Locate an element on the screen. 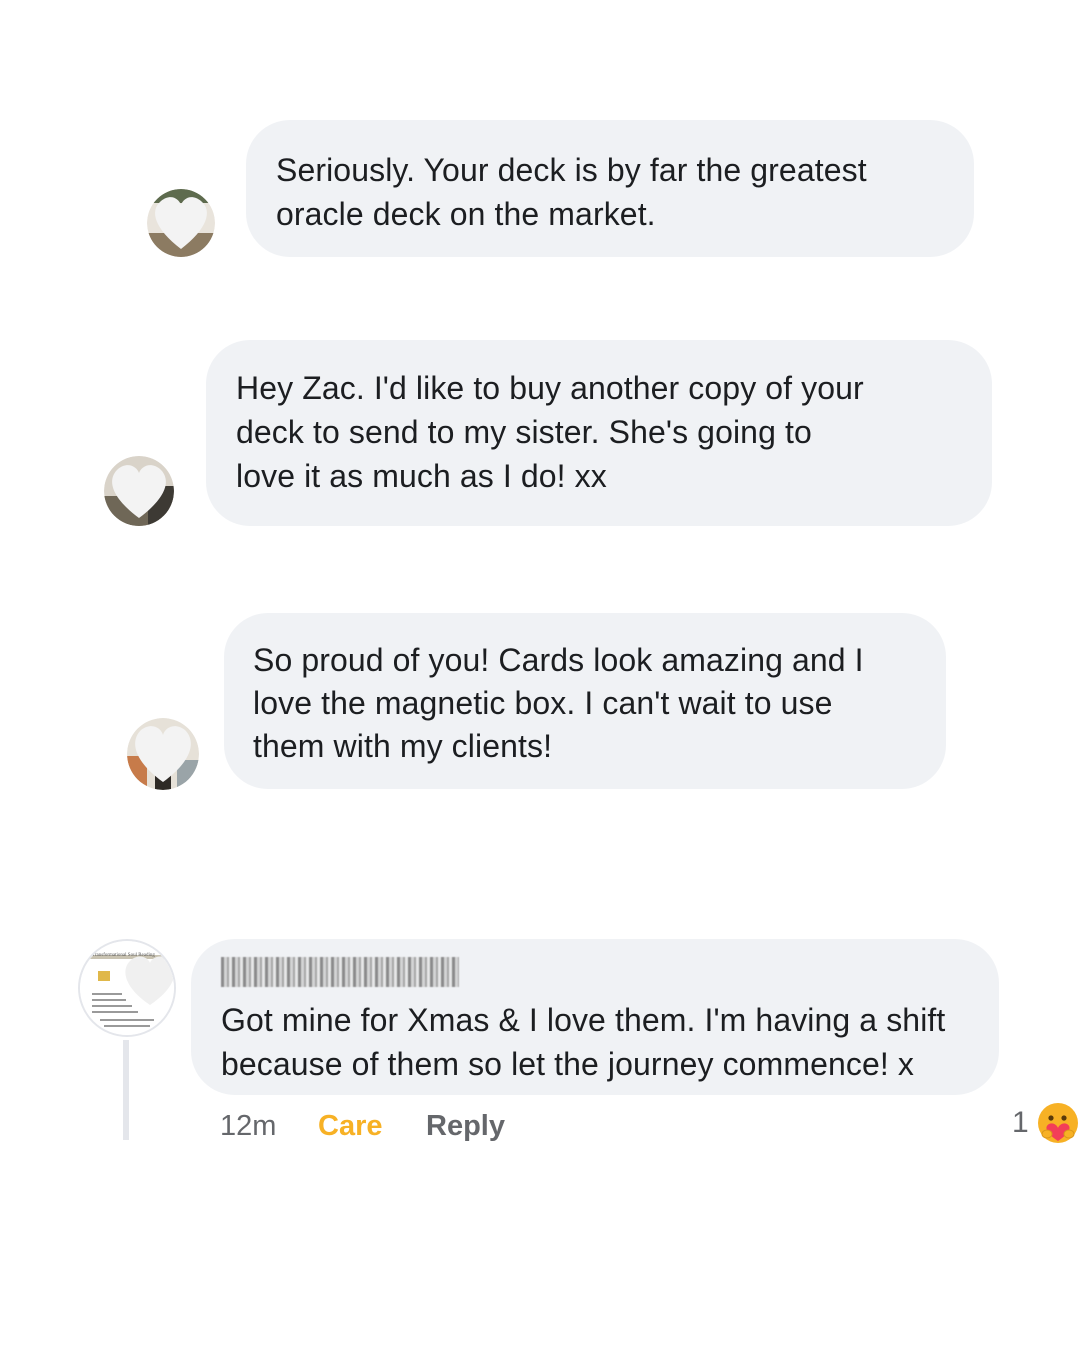 The height and width of the screenshot is (1350, 1080). care-reaction-button: Care is located at coordinates (350, 1126).